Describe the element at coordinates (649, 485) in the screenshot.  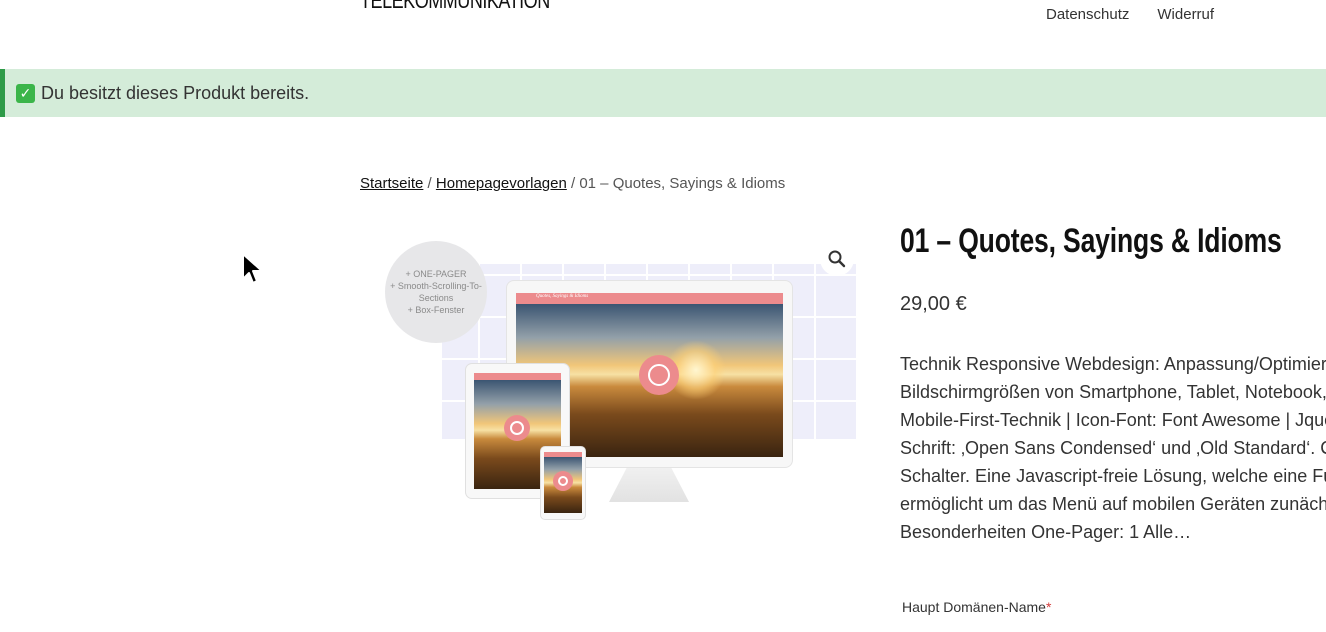
I see `monitor-stand` at that location.